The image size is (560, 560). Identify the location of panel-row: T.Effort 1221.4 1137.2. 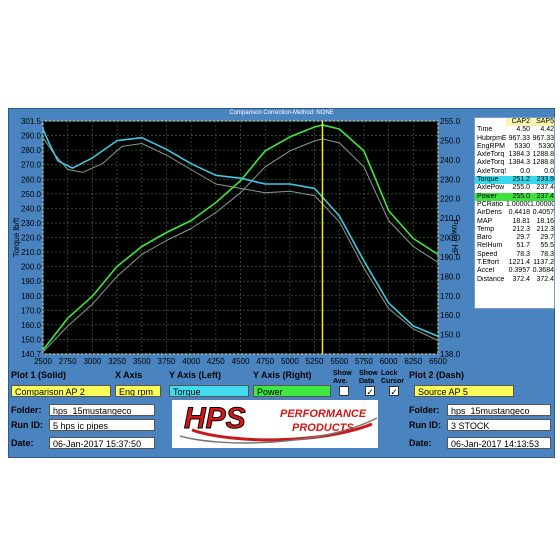
(514, 263).